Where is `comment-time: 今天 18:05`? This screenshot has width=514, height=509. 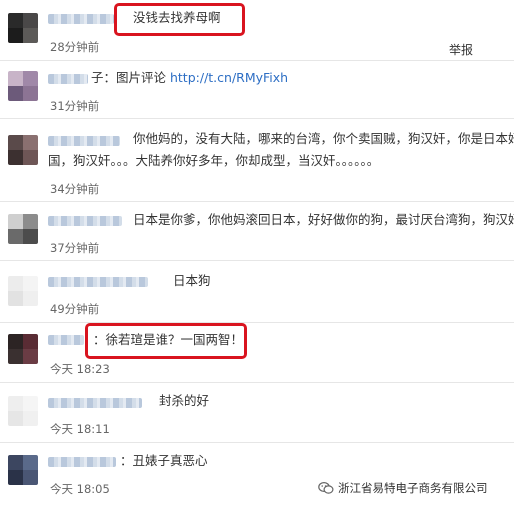 comment-time: 今天 18:05 is located at coordinates (80, 489).